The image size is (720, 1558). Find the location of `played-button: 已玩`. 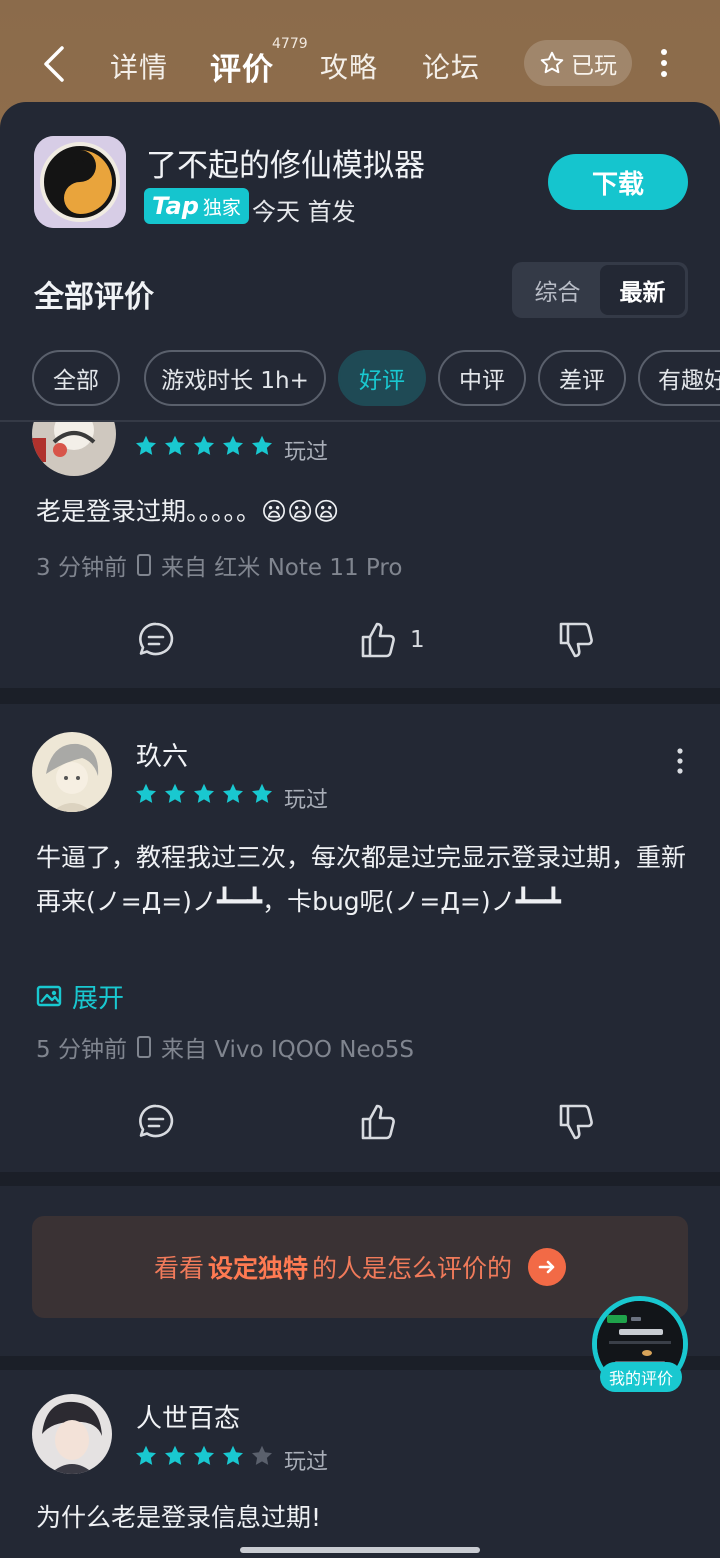

played-button: 已玩 is located at coordinates (578, 63).